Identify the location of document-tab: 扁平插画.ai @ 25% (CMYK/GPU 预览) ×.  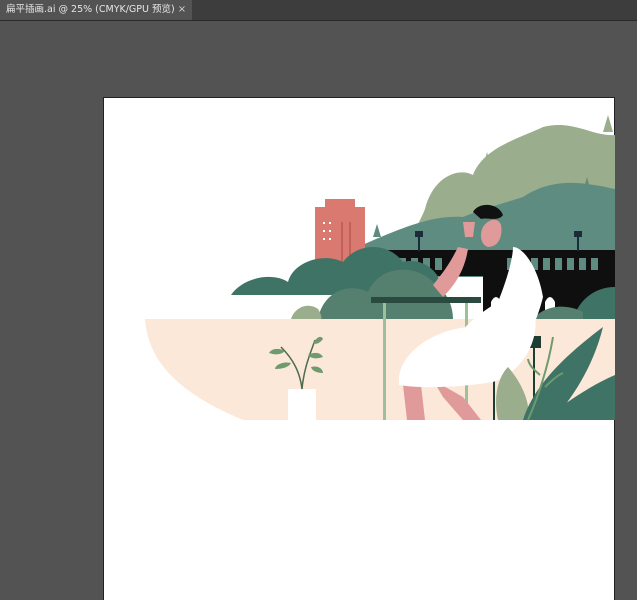
(96, 10).